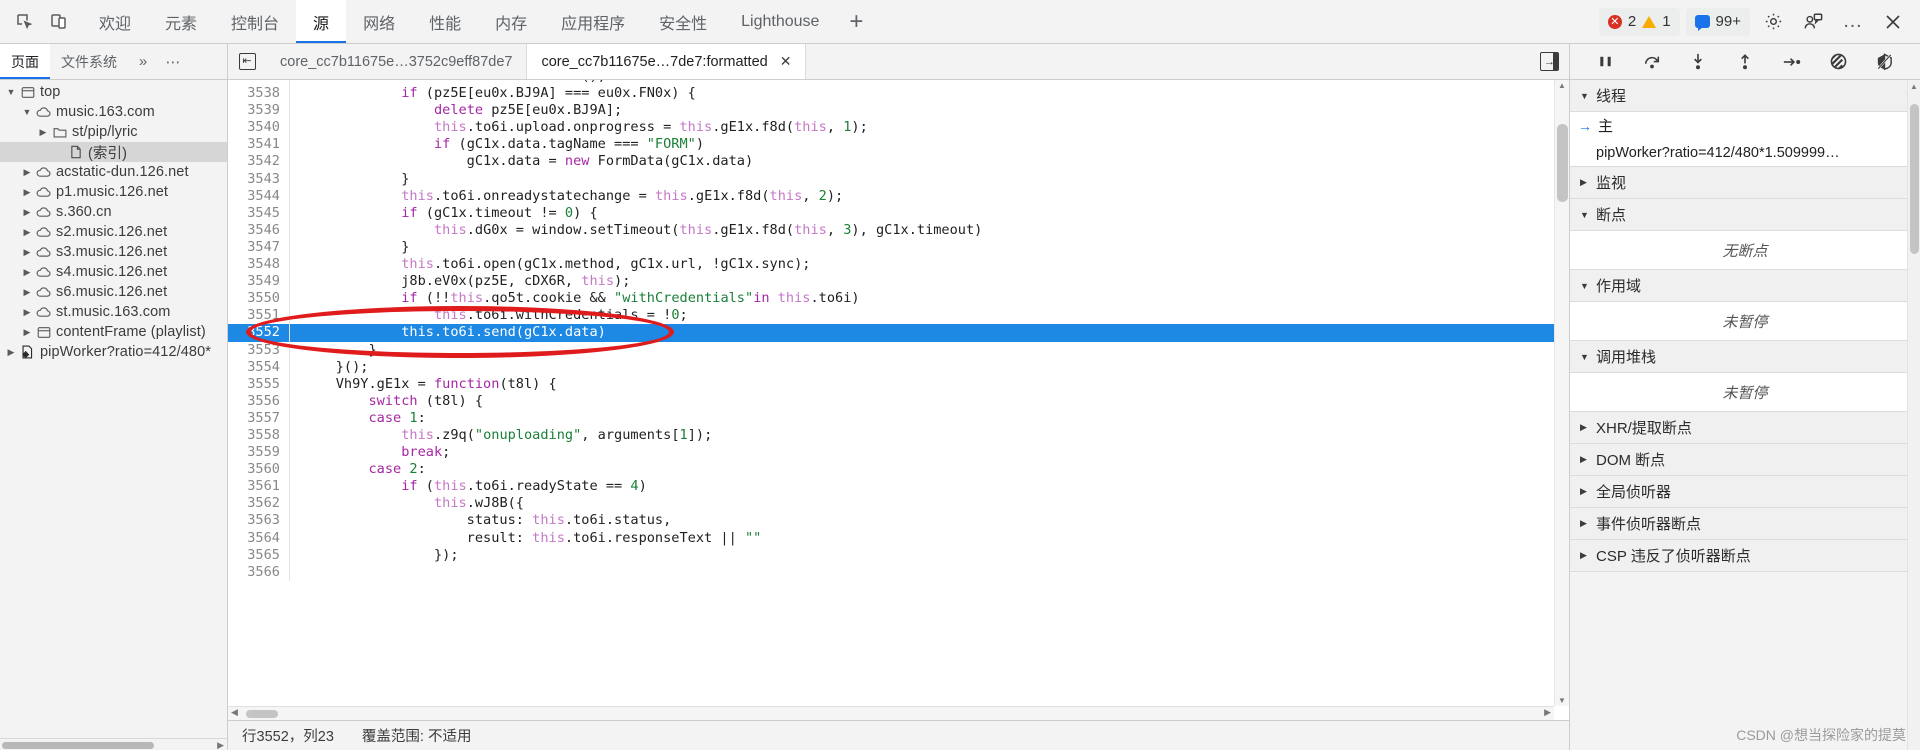 Image resolution: width=1920 pixels, height=750 pixels. What do you see at coordinates (891, 555) in the screenshot?
I see `code-line: 3565 });` at bounding box center [891, 555].